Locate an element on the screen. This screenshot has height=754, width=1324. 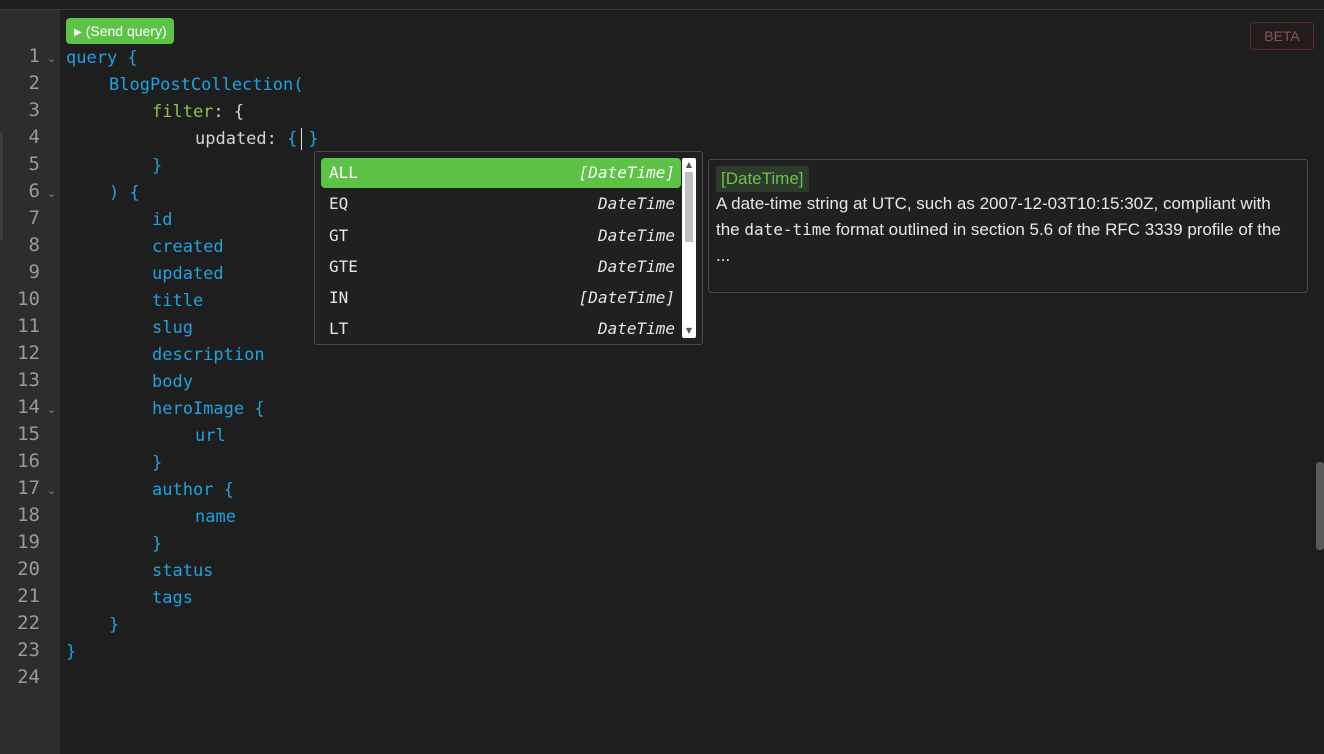
line-number: 16 is located at coordinates (28, 461).